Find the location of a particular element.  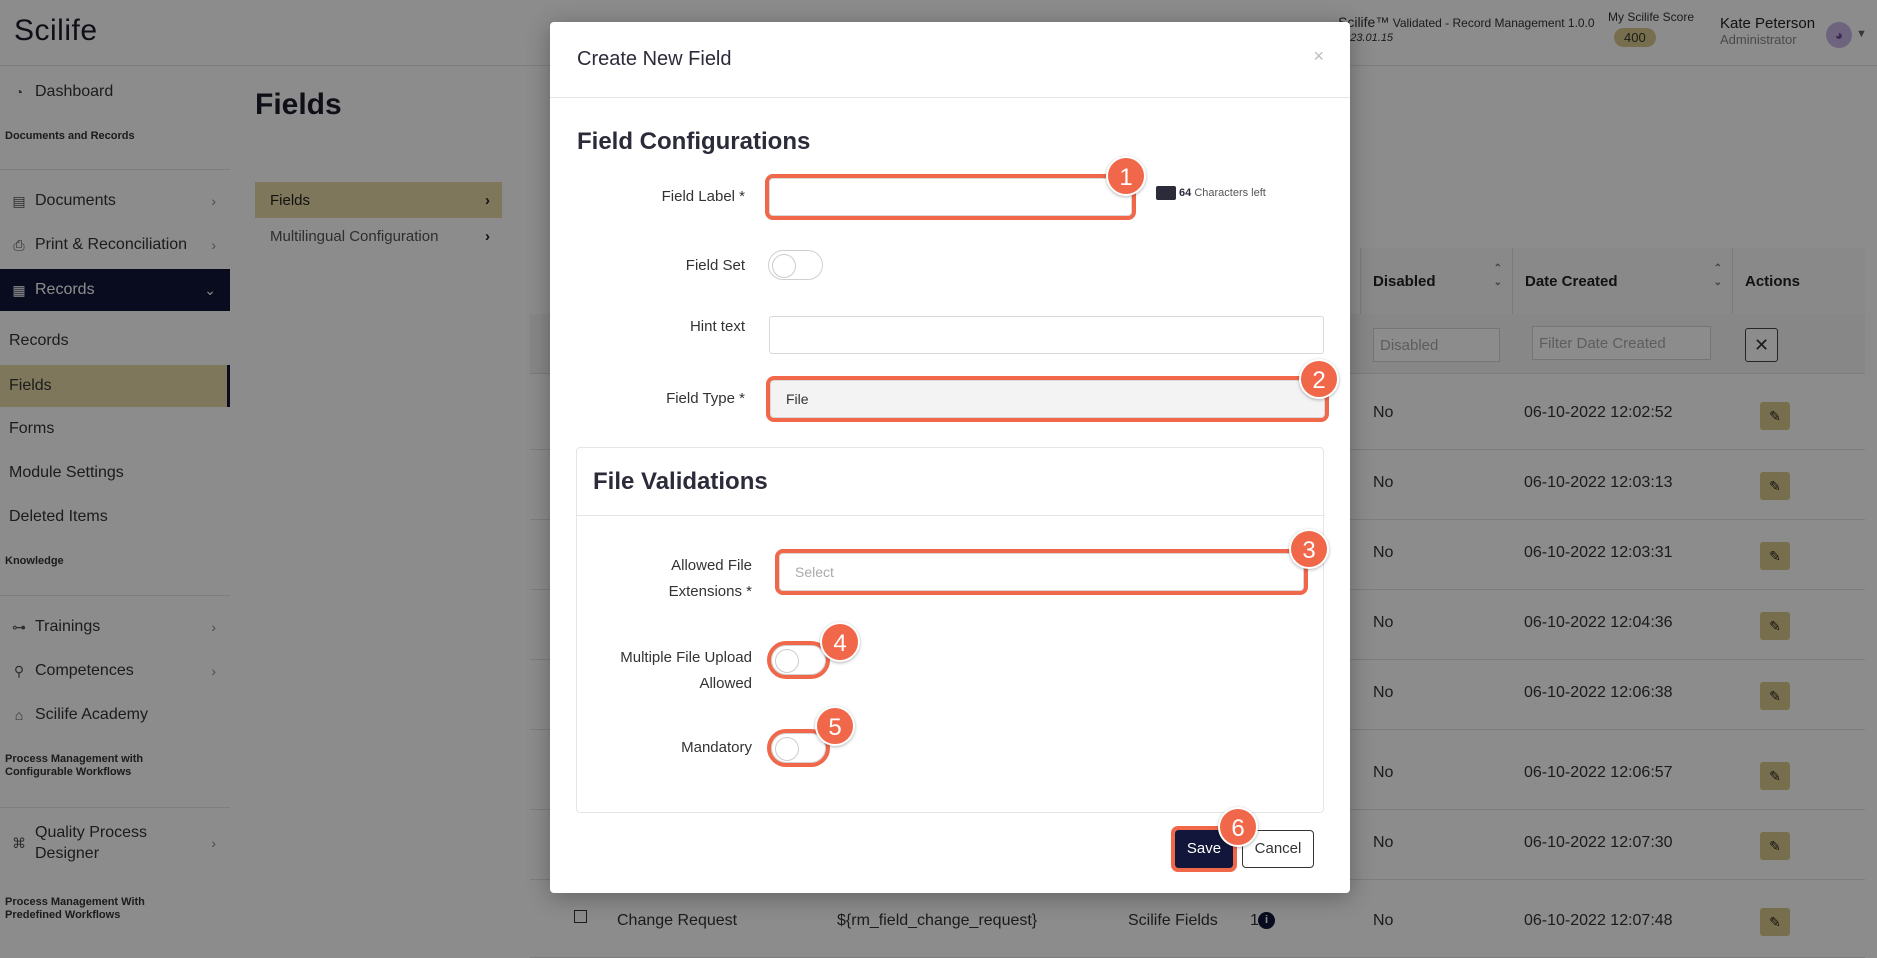

field-type-label: Field Type * is located at coordinates (705, 398).